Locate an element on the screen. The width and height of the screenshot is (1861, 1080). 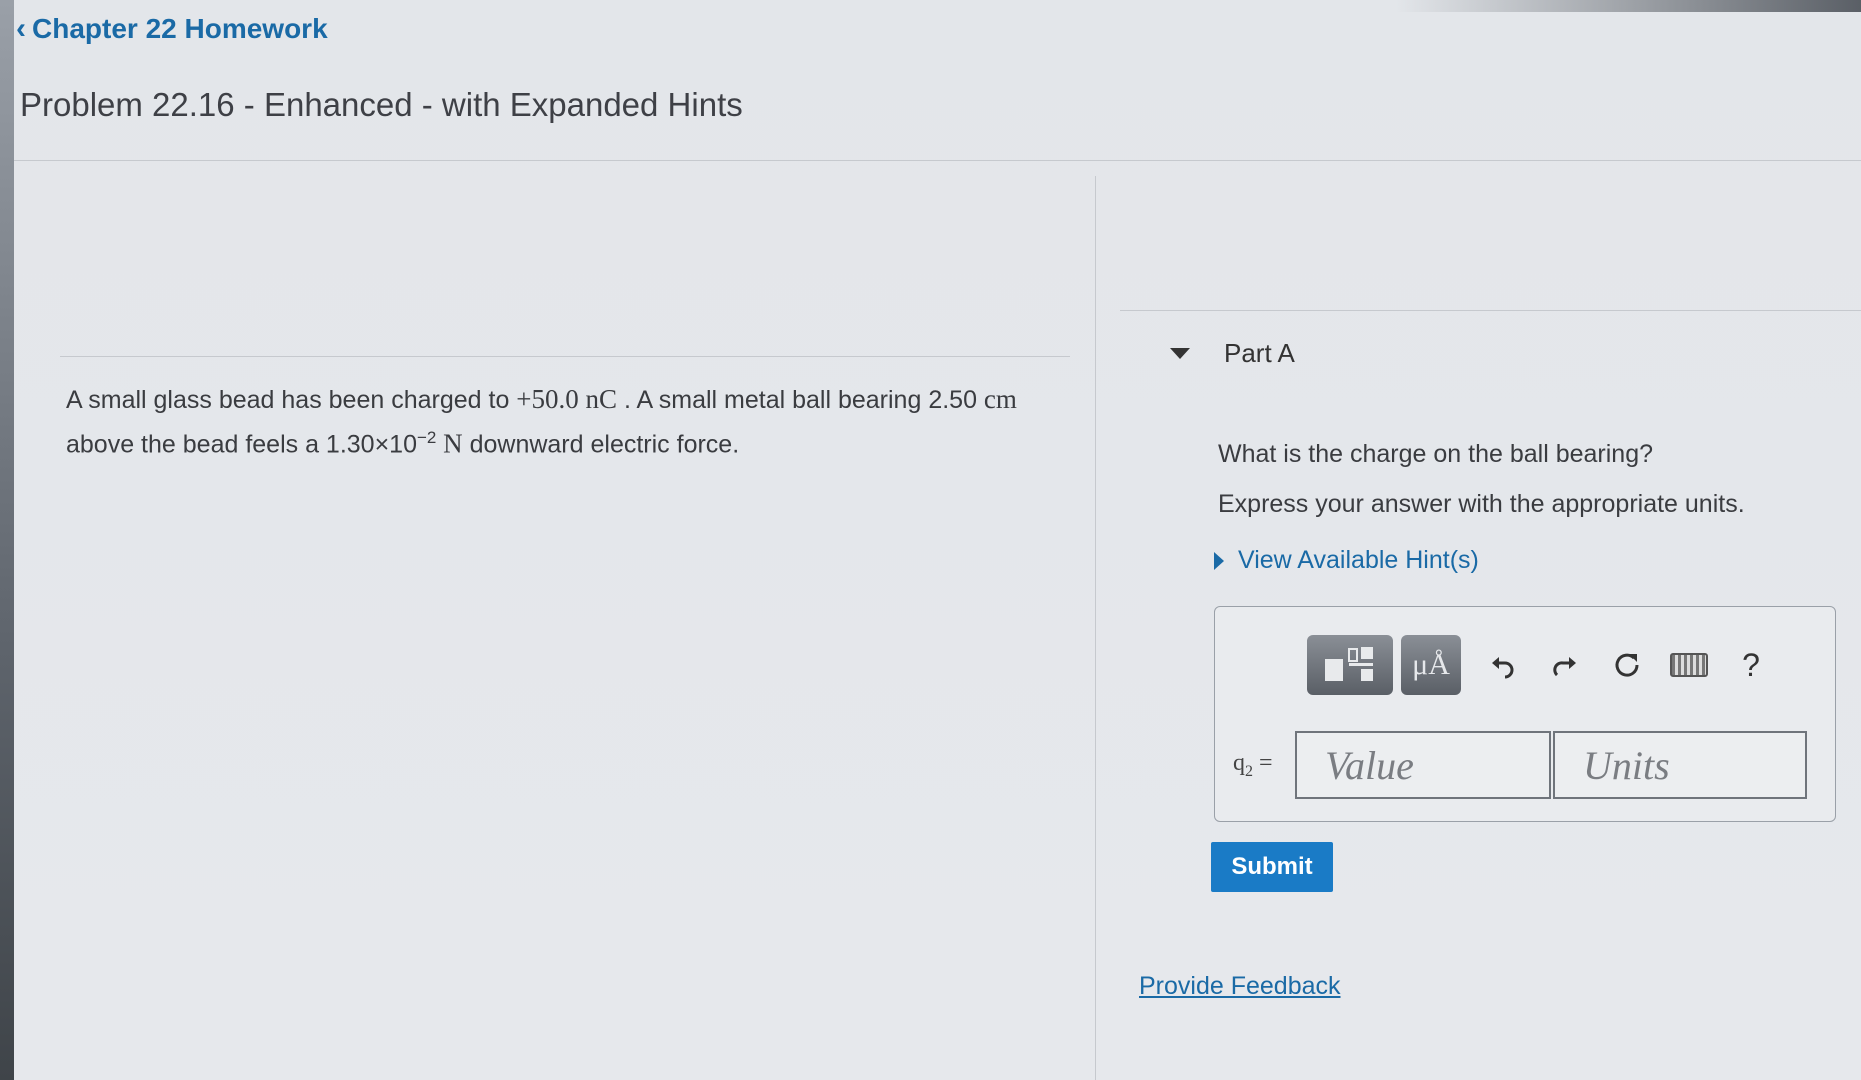
help-button: ? is located at coordinates (1751, 665).